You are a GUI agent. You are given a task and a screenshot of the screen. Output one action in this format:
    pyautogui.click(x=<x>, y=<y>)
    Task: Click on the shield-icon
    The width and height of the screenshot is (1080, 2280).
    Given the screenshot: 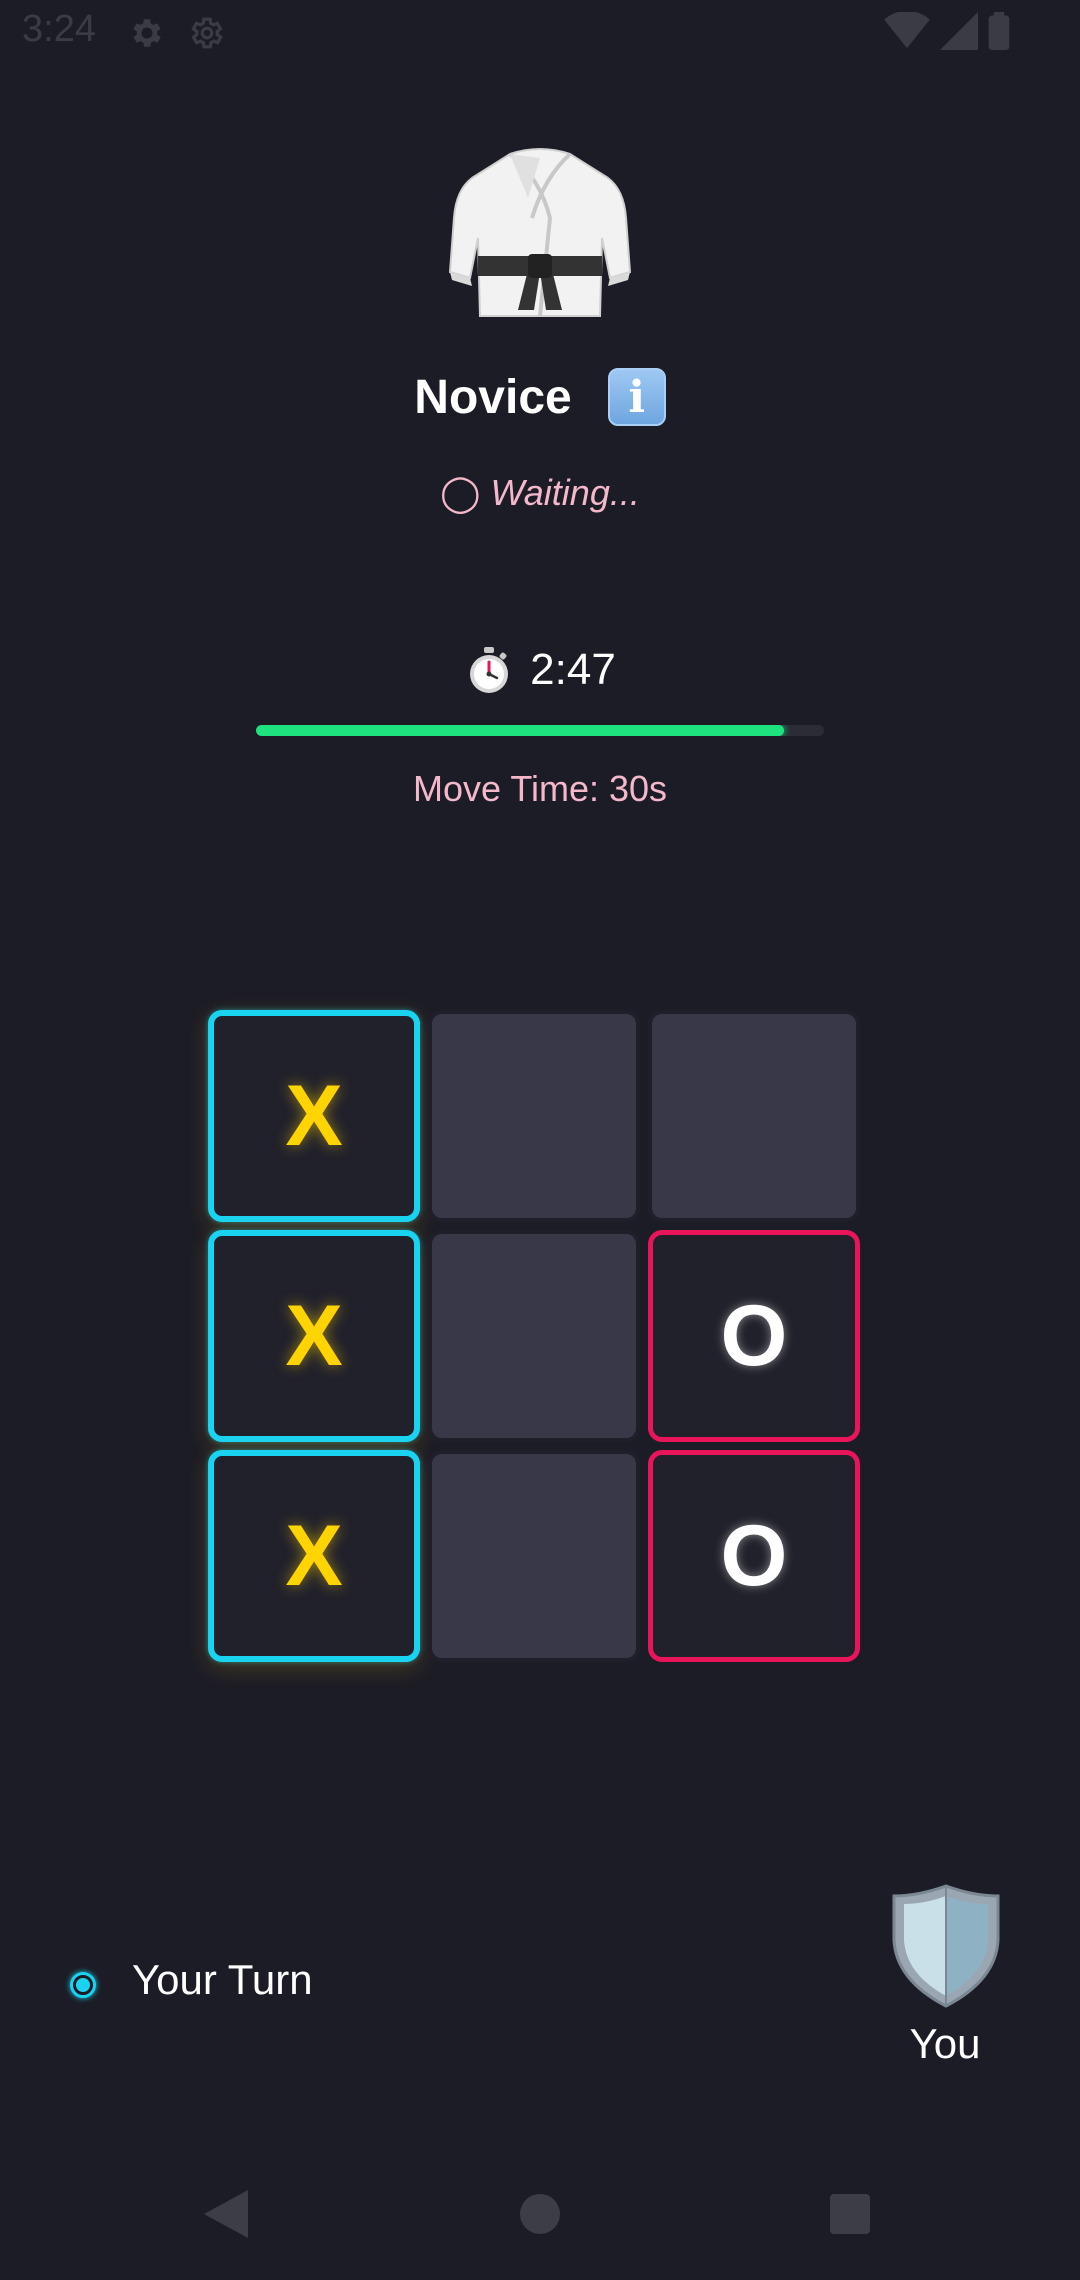 What is the action you would take?
    pyautogui.click(x=946, y=1946)
    